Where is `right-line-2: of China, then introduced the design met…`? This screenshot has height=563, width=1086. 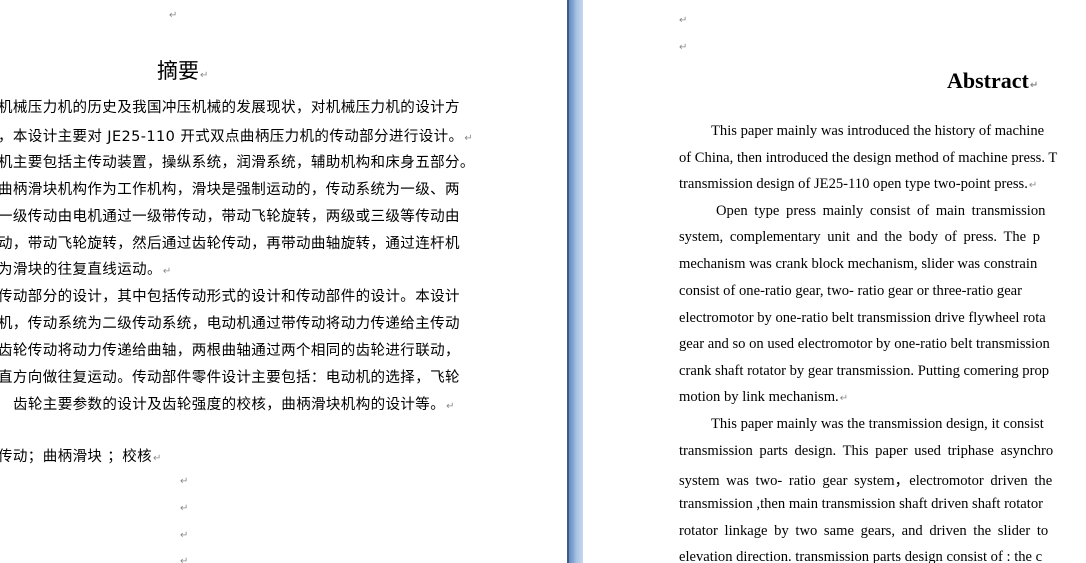 right-line-2: of China, then introduced the design met… is located at coordinates (868, 158).